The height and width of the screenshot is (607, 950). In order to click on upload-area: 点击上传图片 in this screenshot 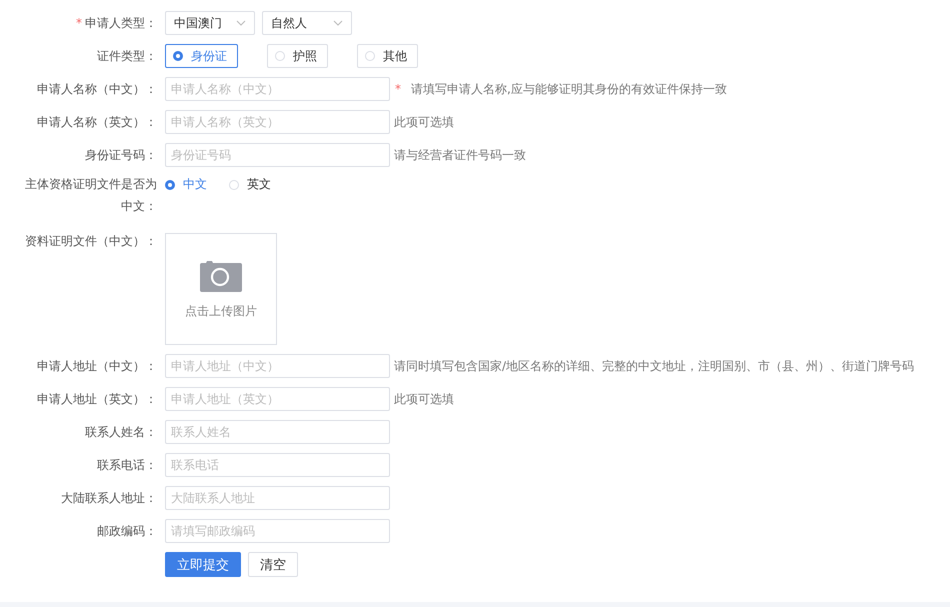, I will do `click(221, 289)`.